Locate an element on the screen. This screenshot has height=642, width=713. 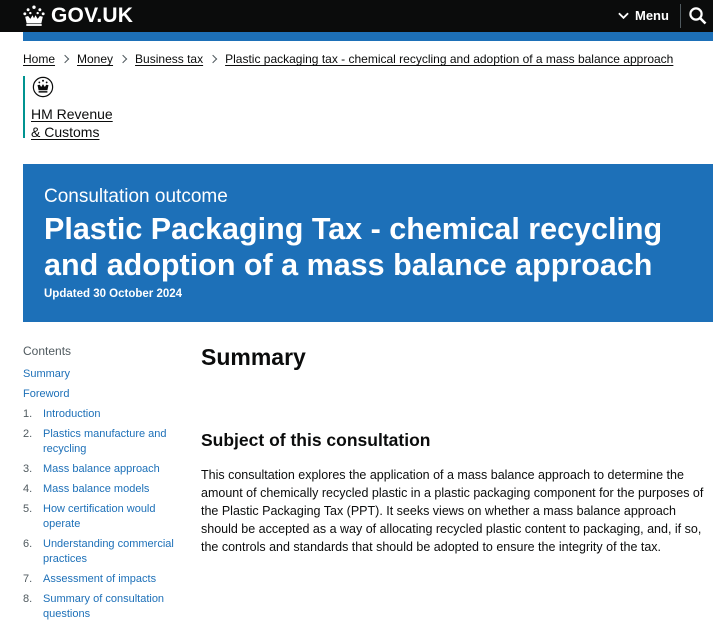
chevron-down-icon is located at coordinates (623, 15).